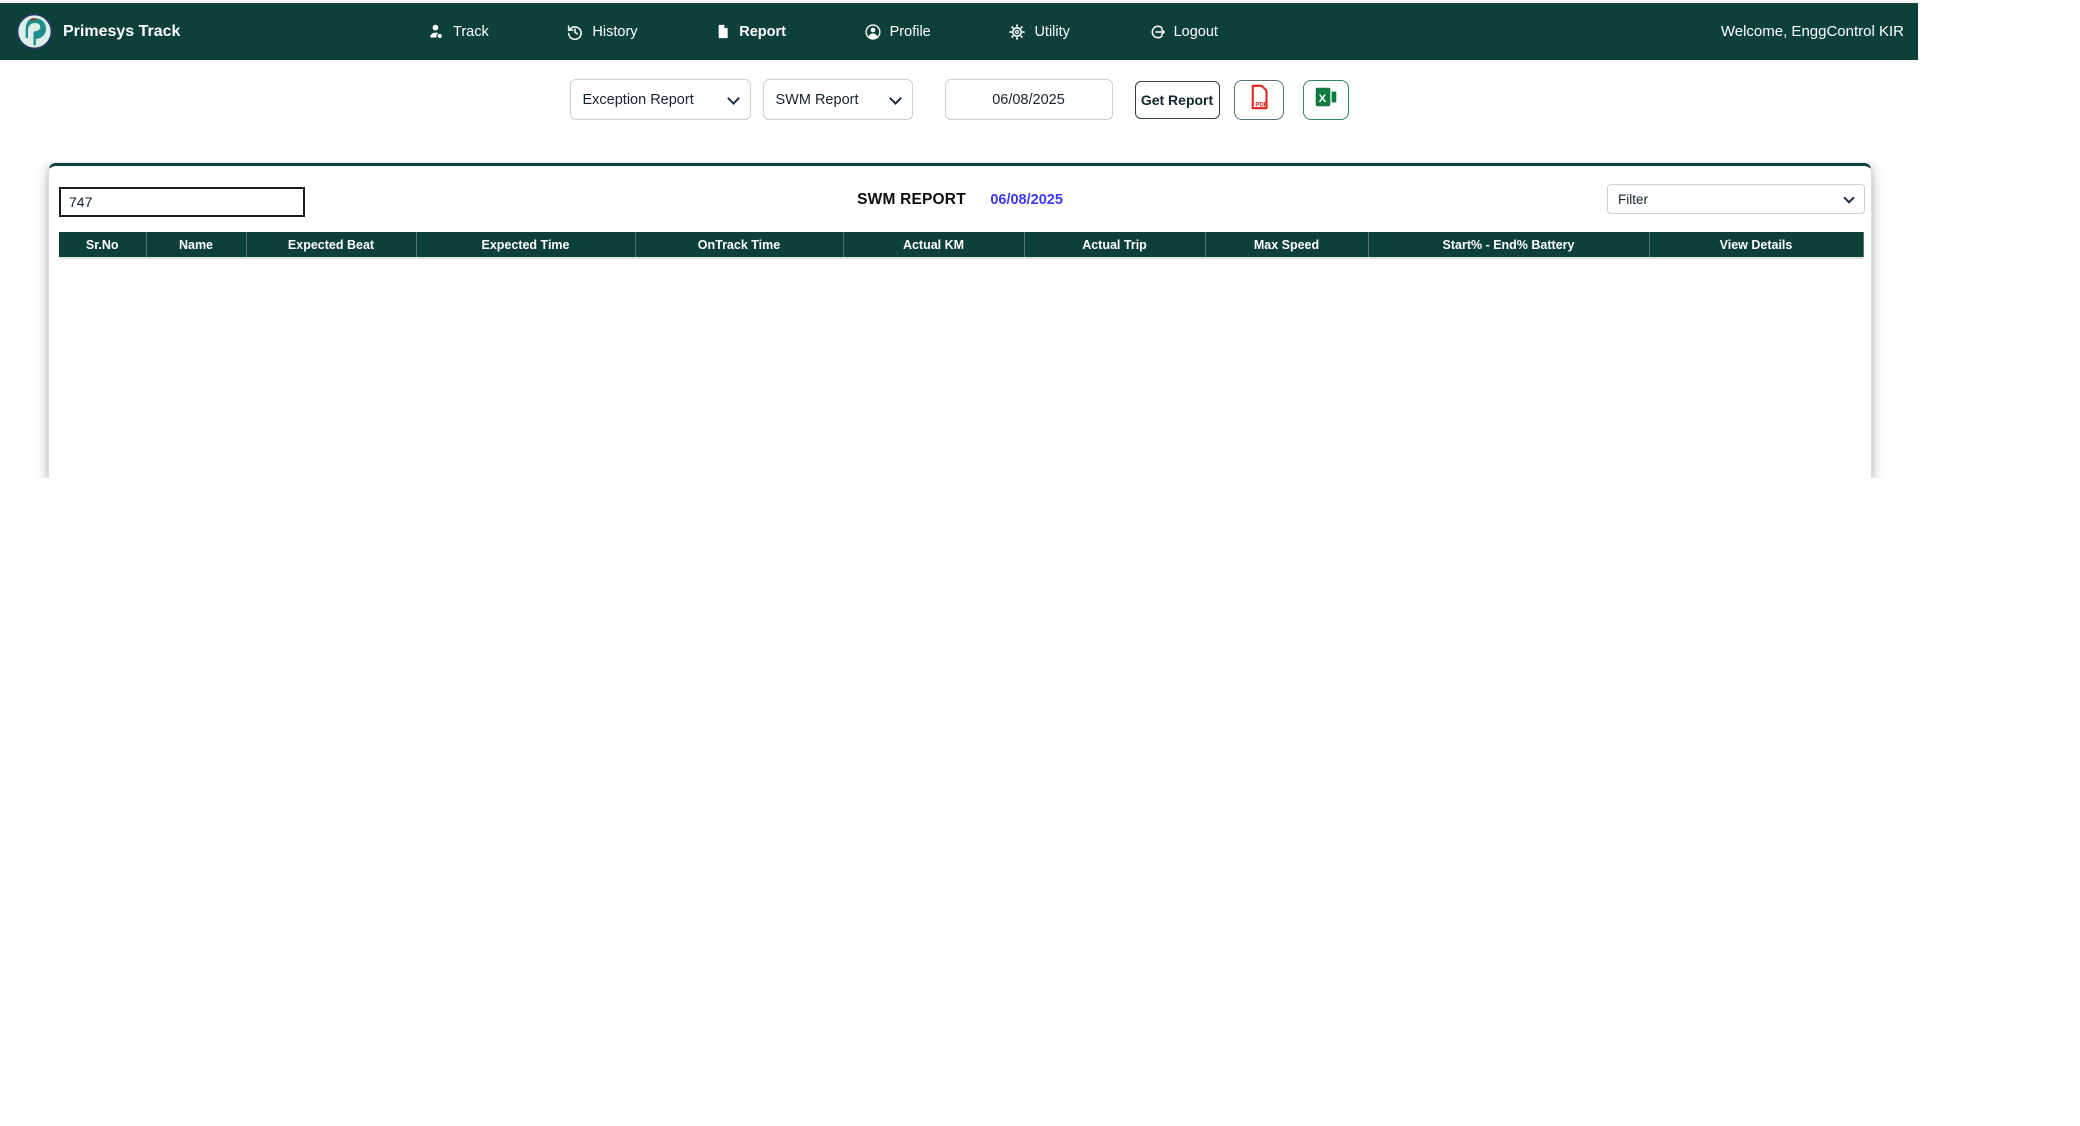 This screenshot has width=2080, height=1126. I want to click on nav-item-logout: Logout, so click(1183, 32).